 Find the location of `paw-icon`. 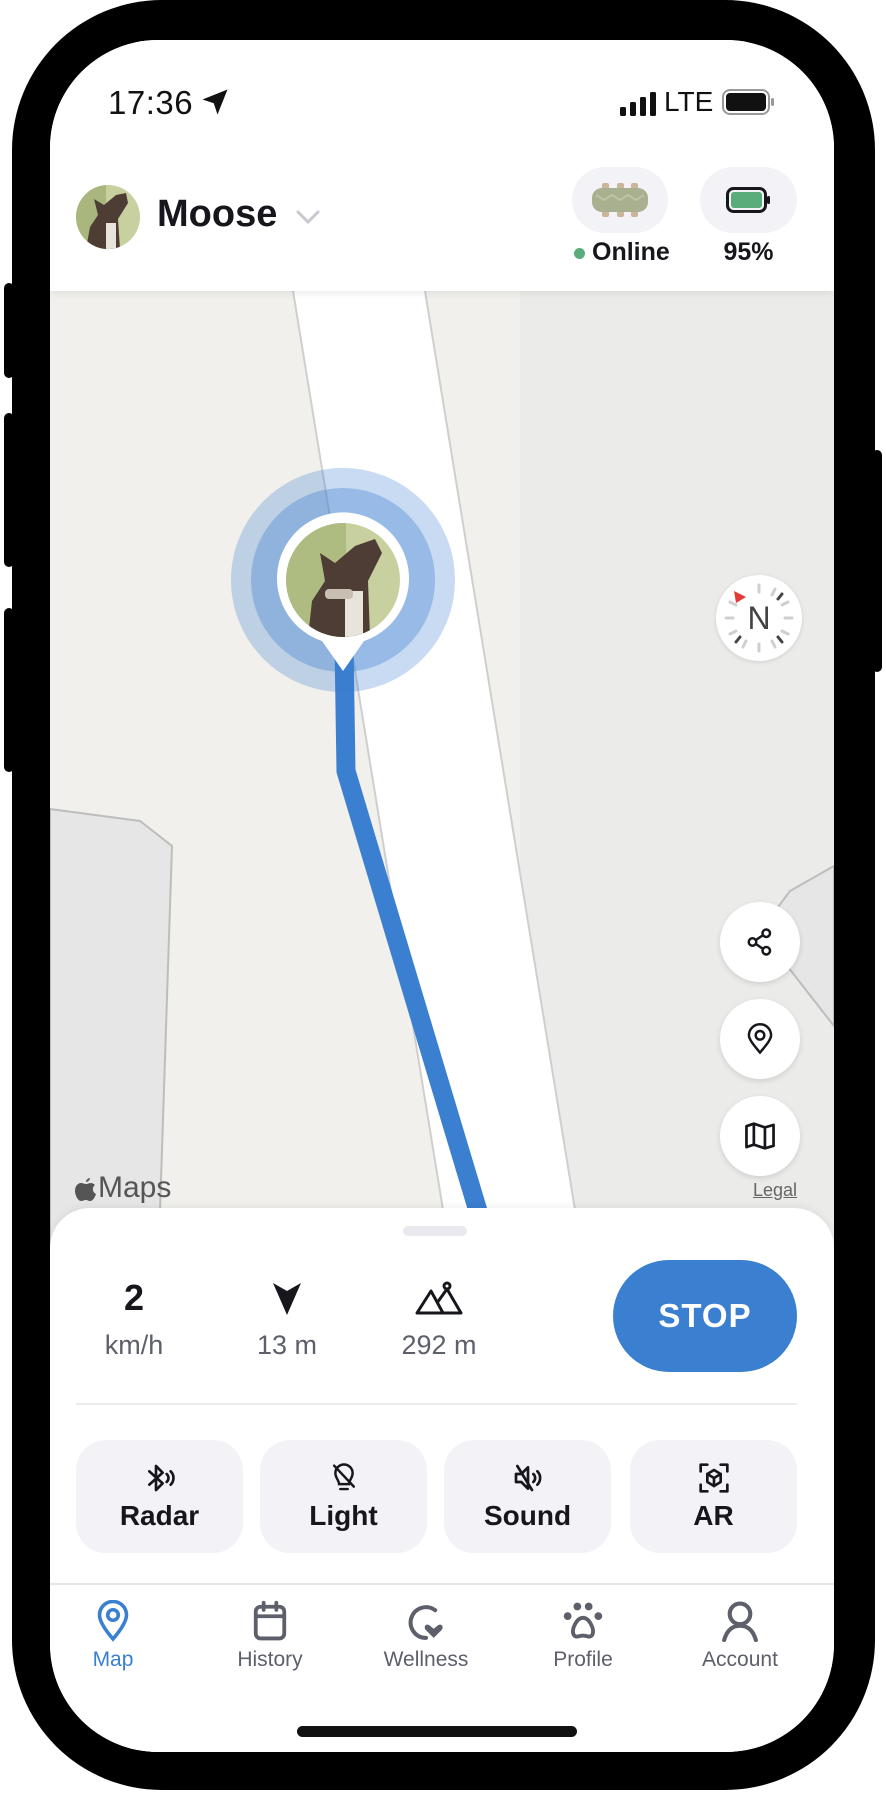

paw-icon is located at coordinates (583, 1620).